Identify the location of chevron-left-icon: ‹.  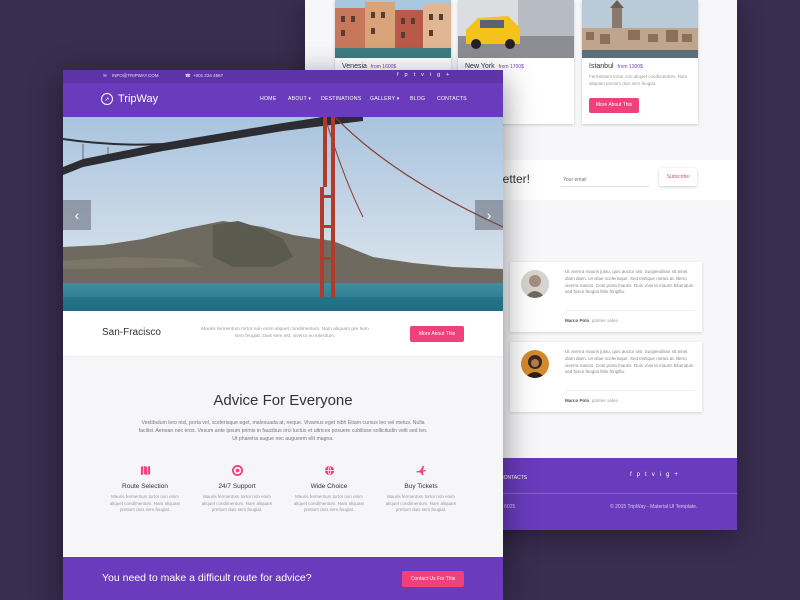
(77, 215).